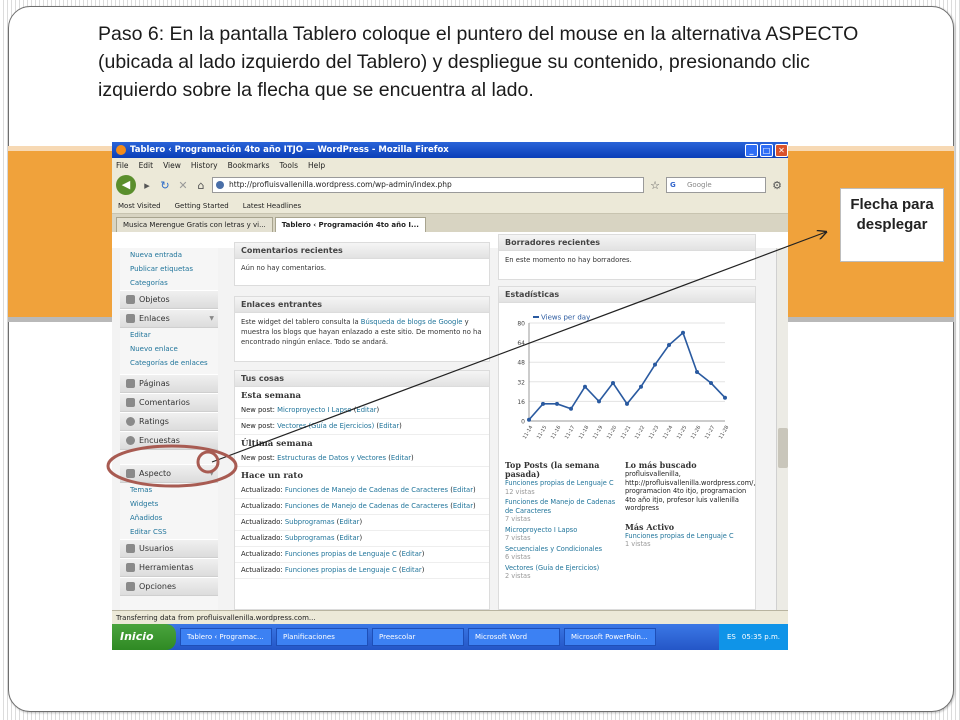  What do you see at coordinates (751, 150) in the screenshot?
I see `minimize-icon: _` at bounding box center [751, 150].